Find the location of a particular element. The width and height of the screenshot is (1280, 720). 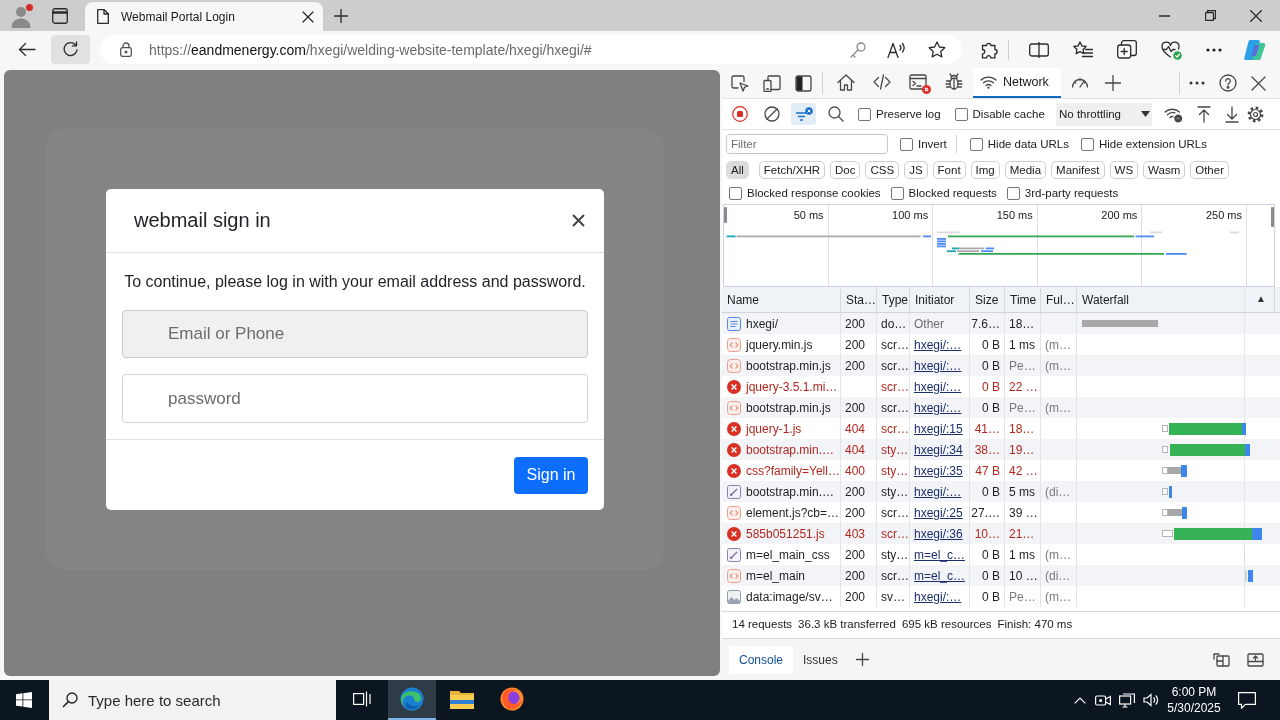

filter-button is located at coordinates (803, 114).